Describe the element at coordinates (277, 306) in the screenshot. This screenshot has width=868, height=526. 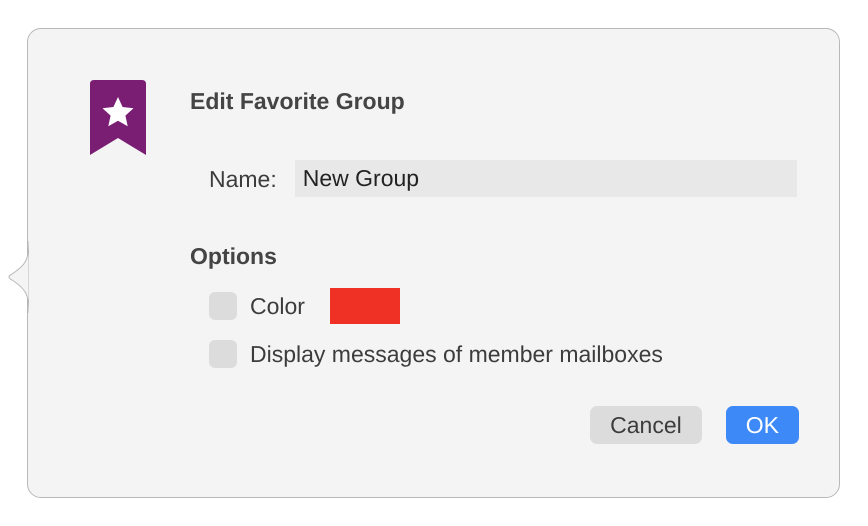
I see `checkbox-label: Color` at that location.